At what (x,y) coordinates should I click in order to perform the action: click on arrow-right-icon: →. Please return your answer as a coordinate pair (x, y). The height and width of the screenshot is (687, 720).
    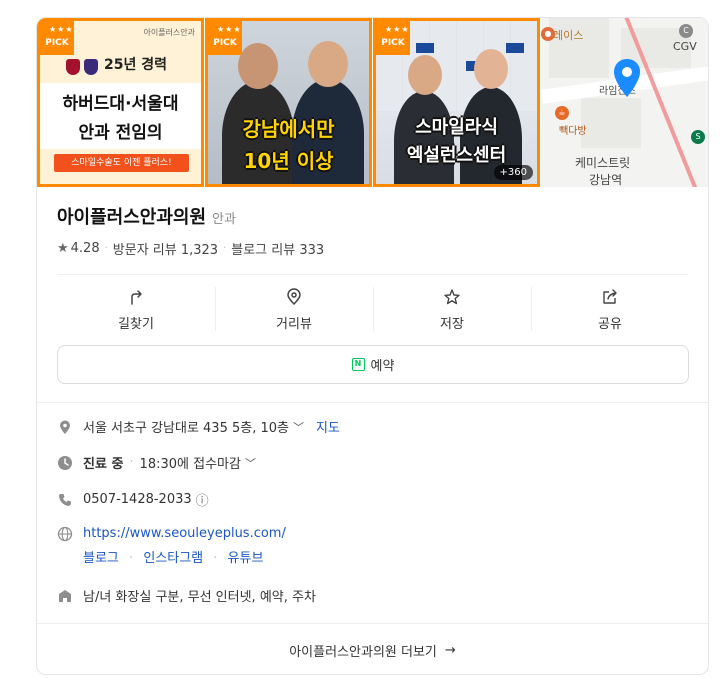
    Looking at the image, I should click on (450, 650).